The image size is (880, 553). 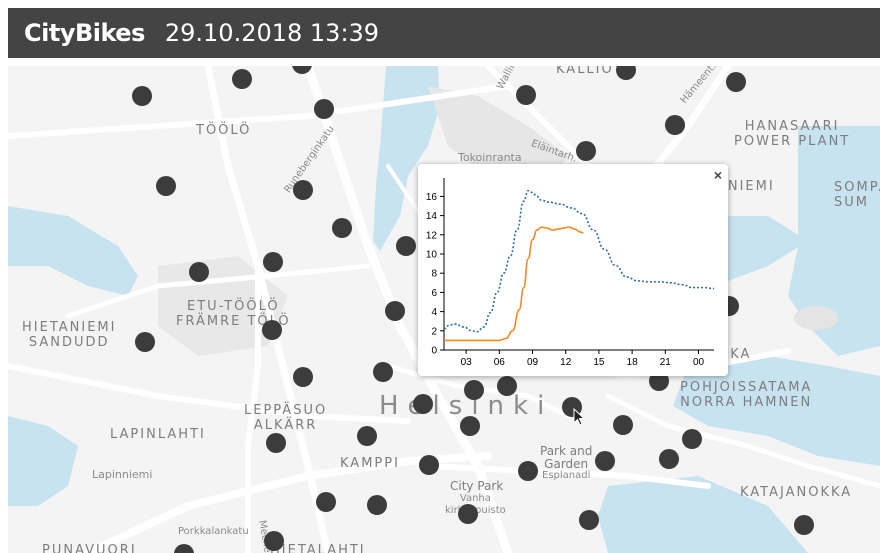 I want to click on street-porkkalankatu: Porkkalankatu, so click(x=213, y=531).